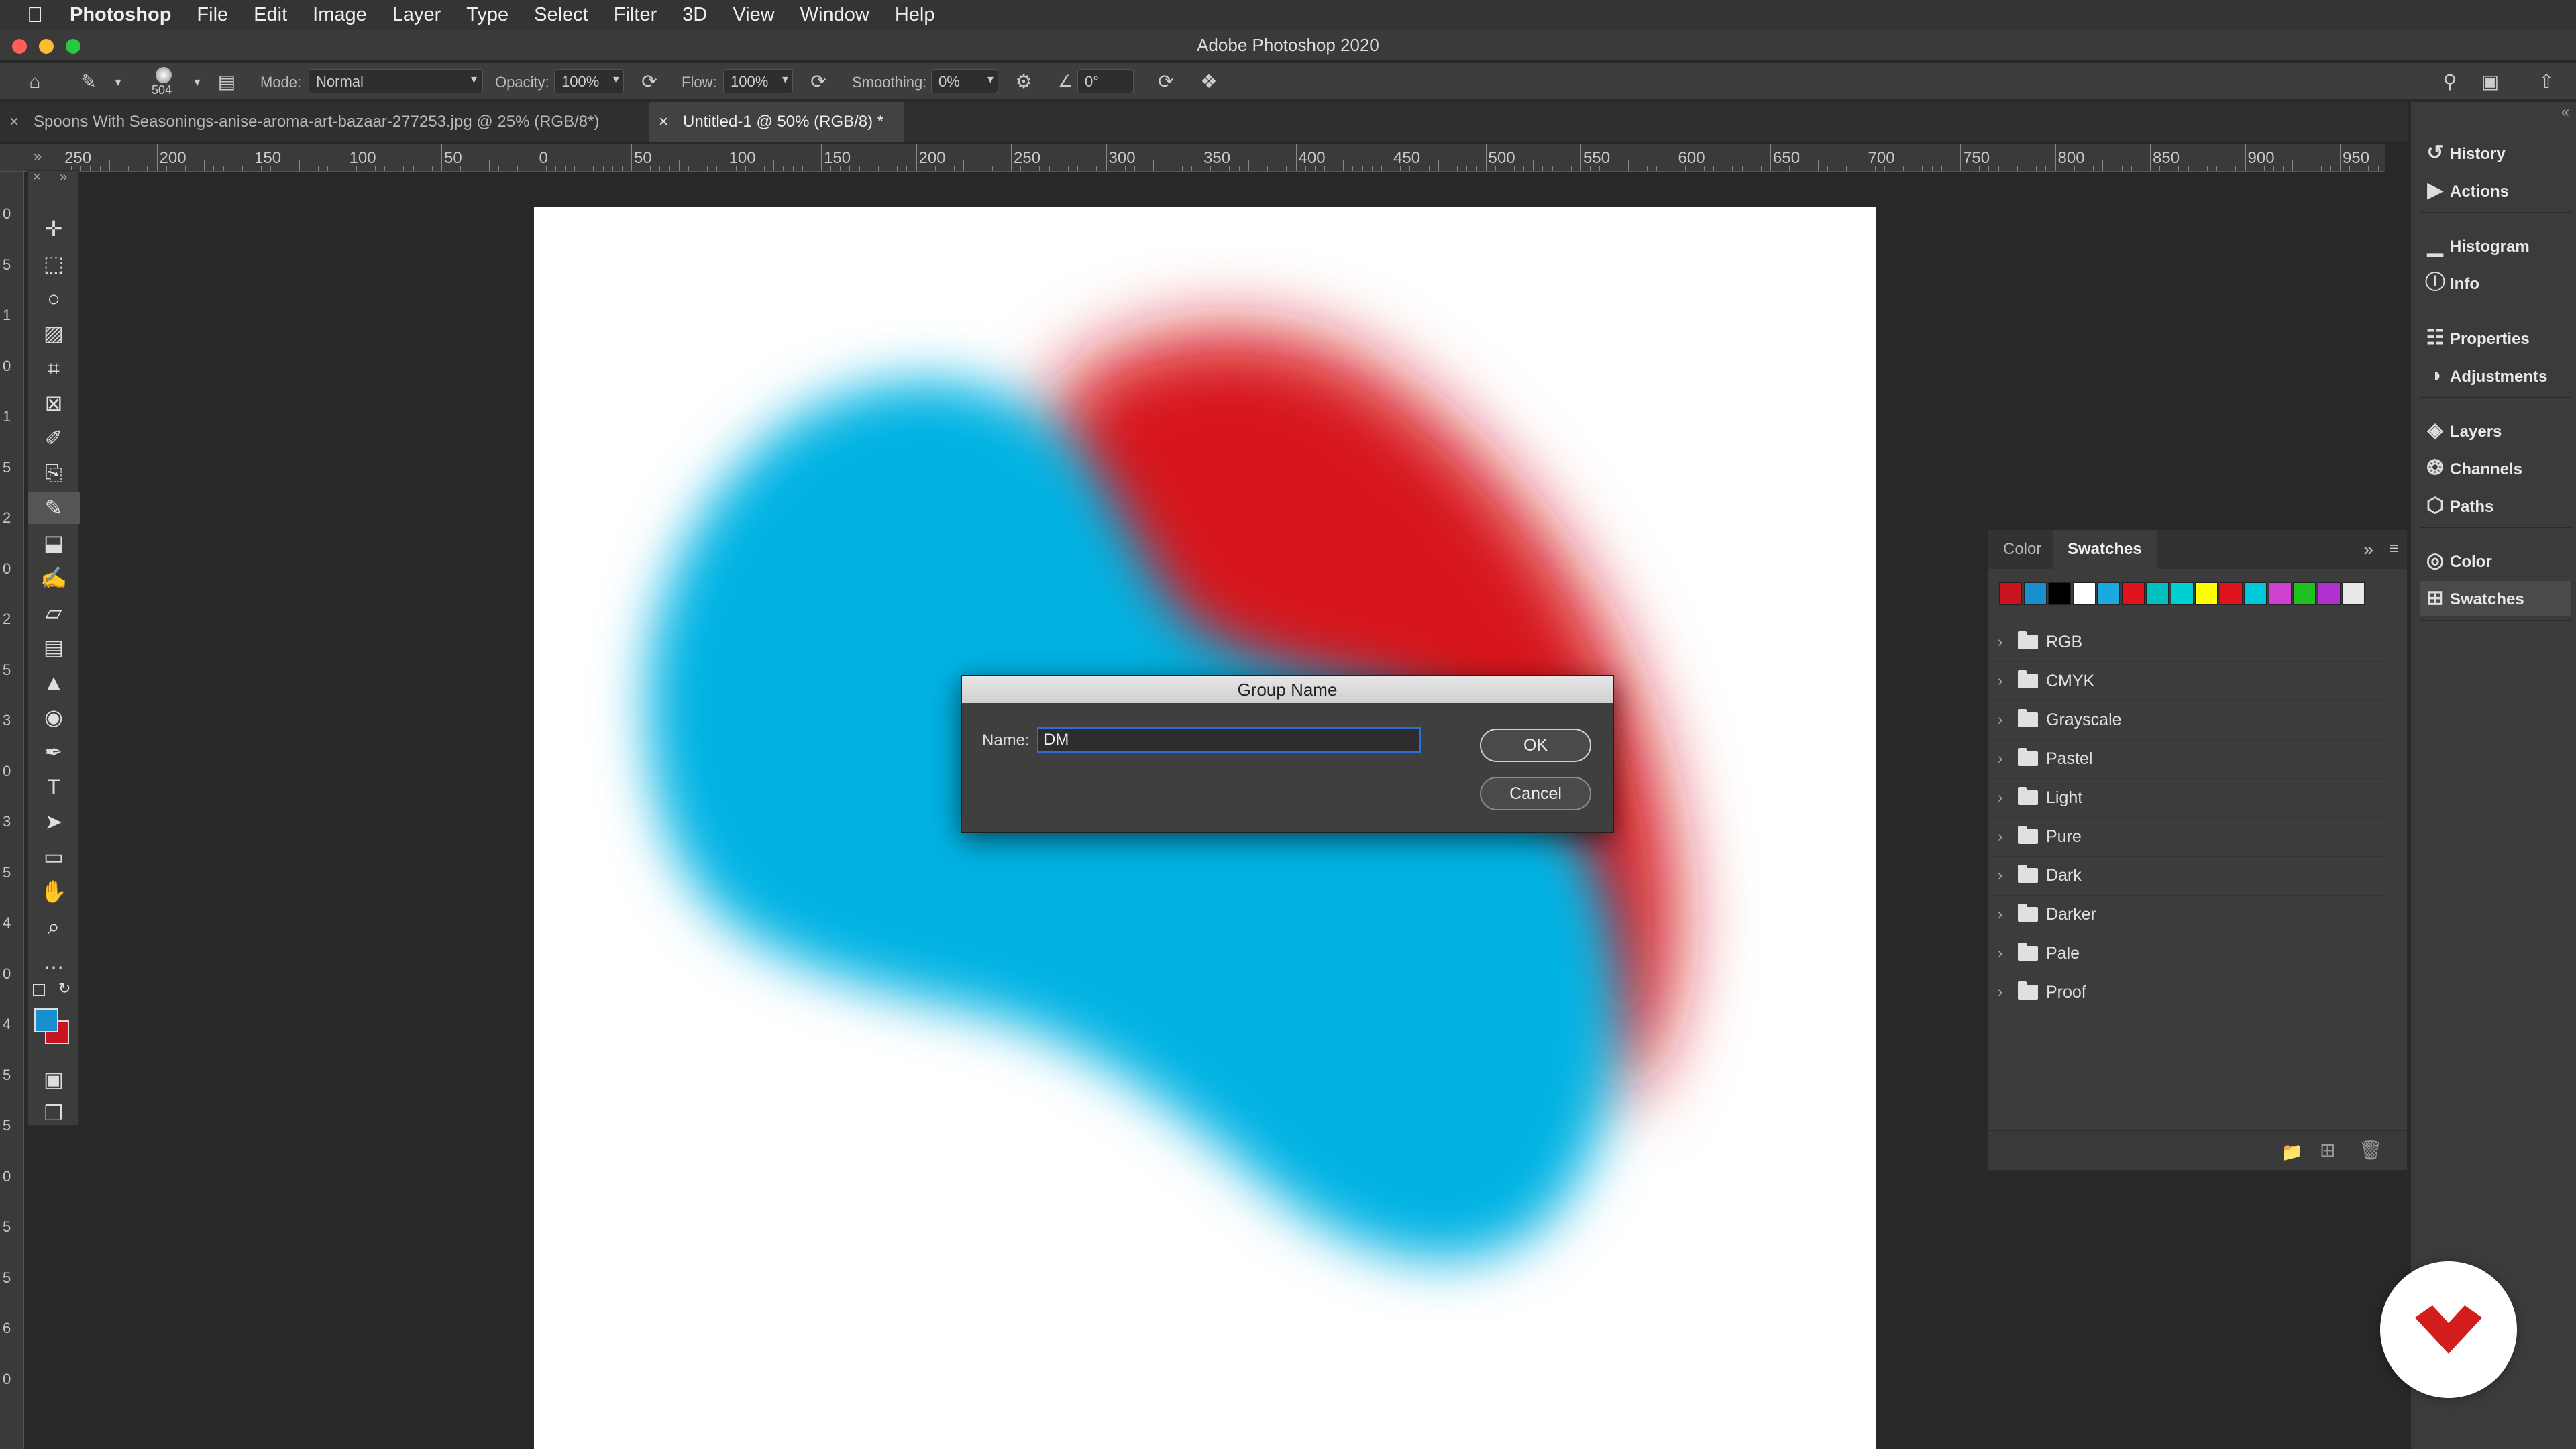 The height and width of the screenshot is (1449, 2576). I want to click on path-select-icon: ➤, so click(54, 822).